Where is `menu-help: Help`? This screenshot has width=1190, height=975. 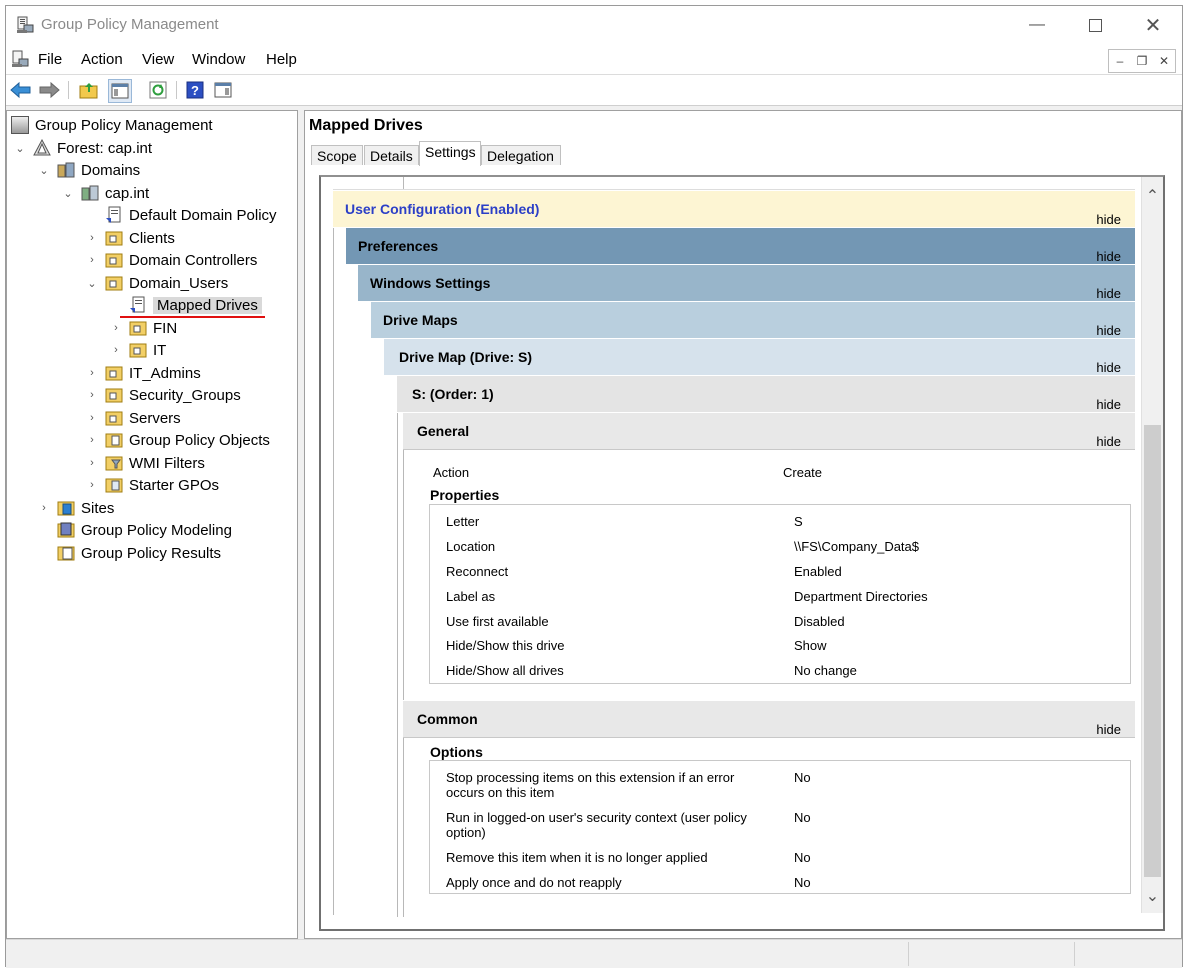 menu-help: Help is located at coordinates (281, 59).